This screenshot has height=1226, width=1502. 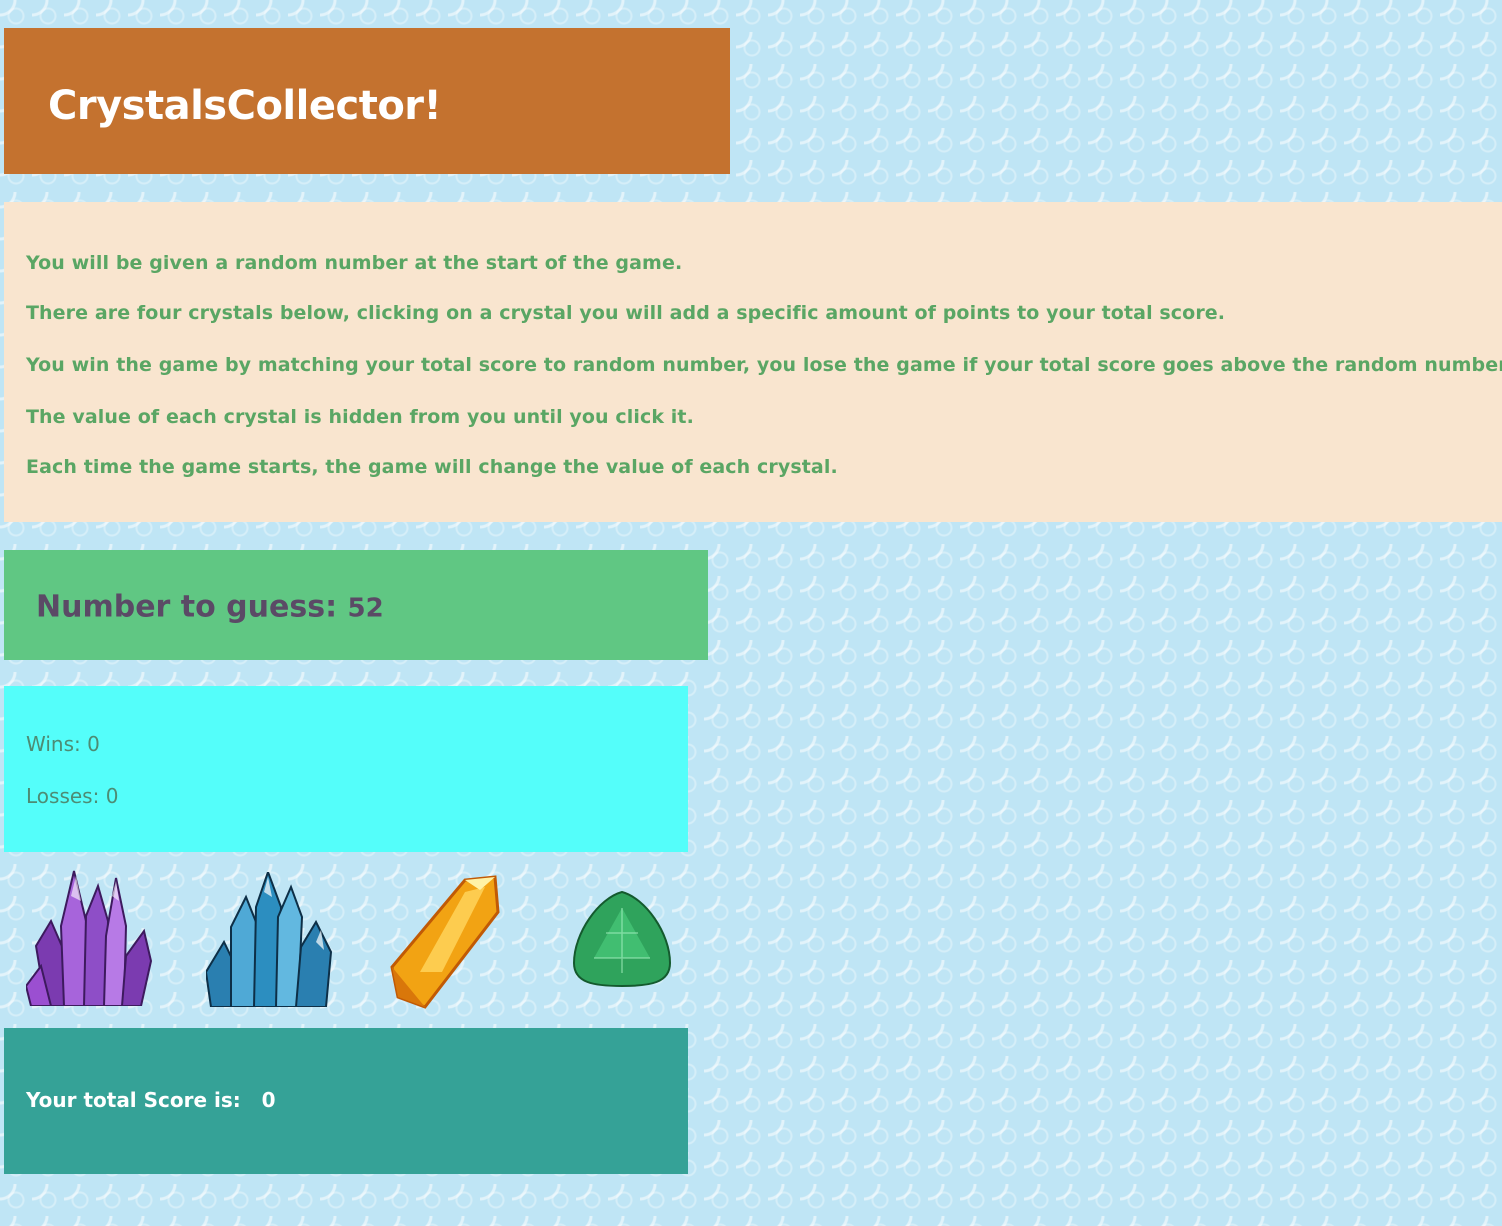 What do you see at coordinates (346, 1101) in the screenshot?
I see `score-panel: Your total Score is: 0` at bounding box center [346, 1101].